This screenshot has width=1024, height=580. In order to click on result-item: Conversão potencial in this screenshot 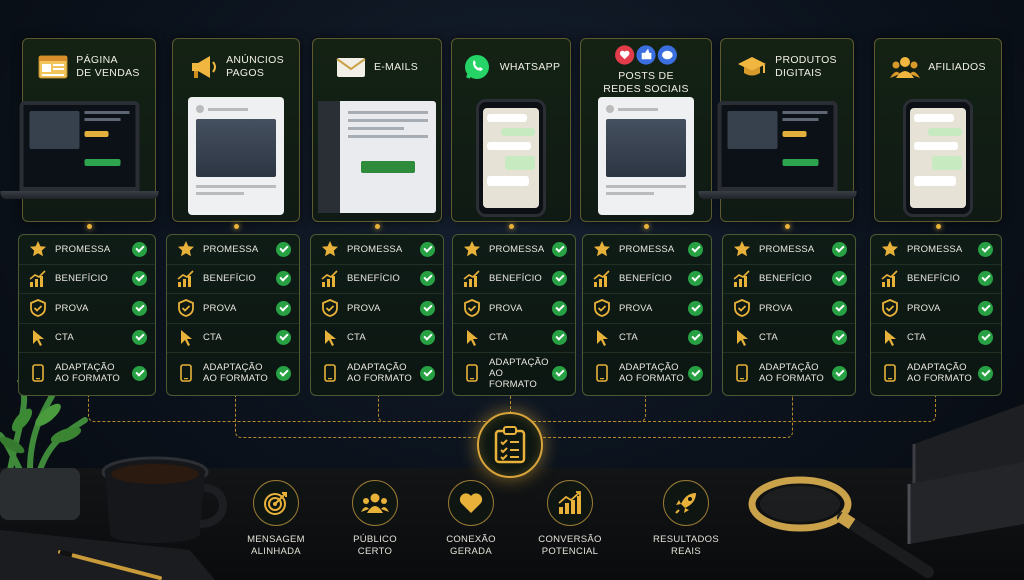, I will do `click(570, 519)`.